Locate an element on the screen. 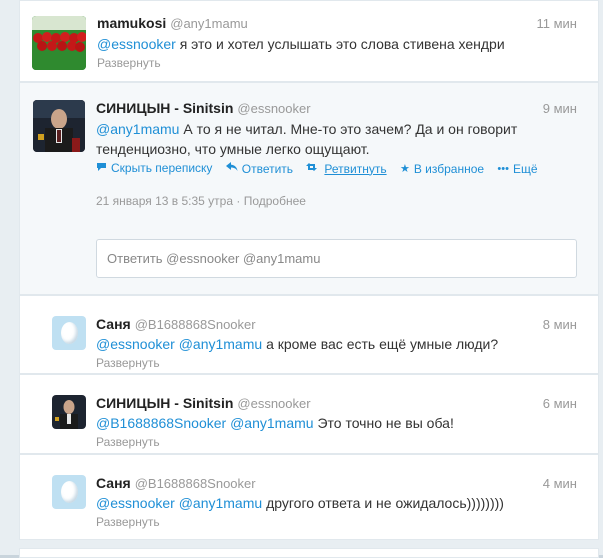  tweet-body: а кроме вас есть ещё умные люди? is located at coordinates (382, 344).